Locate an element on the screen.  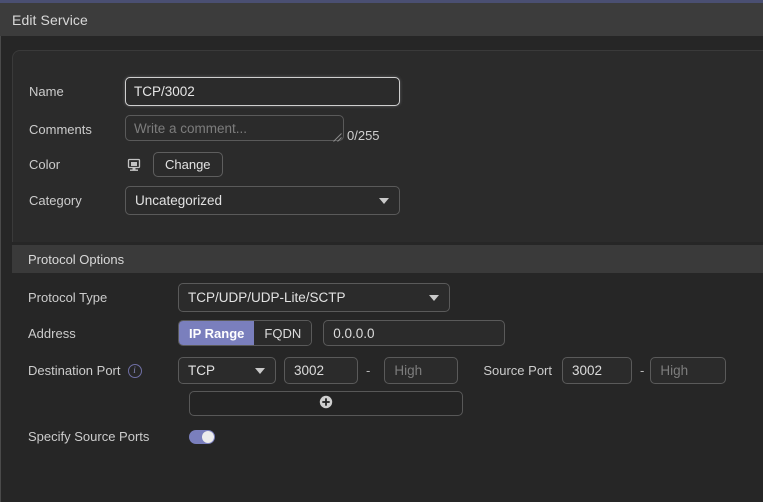
destination-port-label: Destination Port is located at coordinates (74, 370).